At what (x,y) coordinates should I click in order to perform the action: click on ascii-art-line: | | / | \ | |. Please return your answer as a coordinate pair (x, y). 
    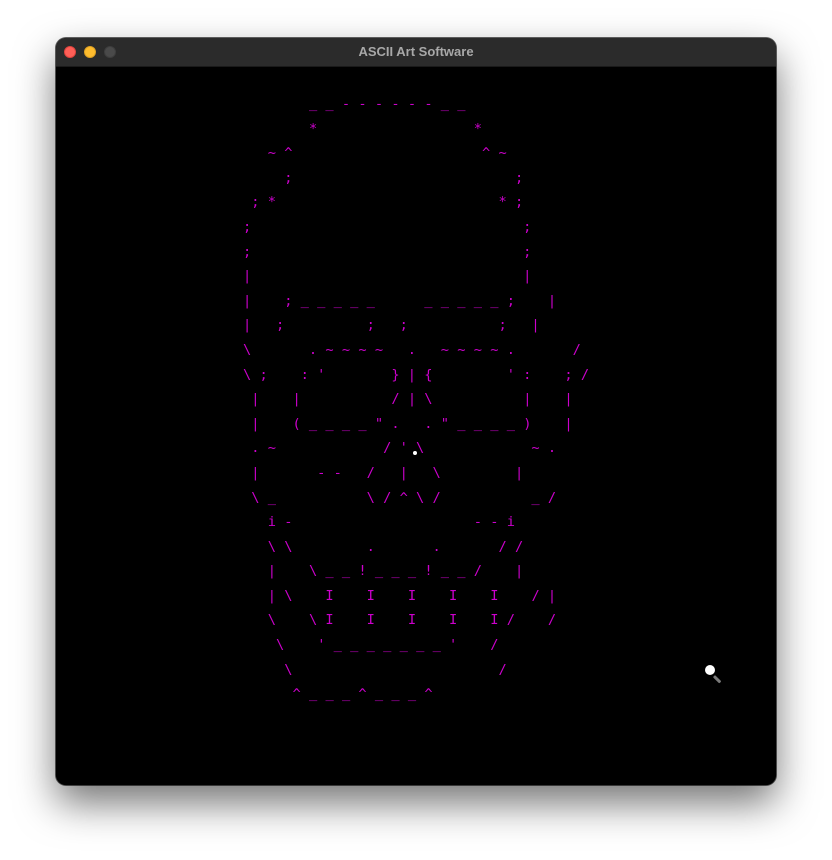
    Looking at the image, I should click on (412, 399).